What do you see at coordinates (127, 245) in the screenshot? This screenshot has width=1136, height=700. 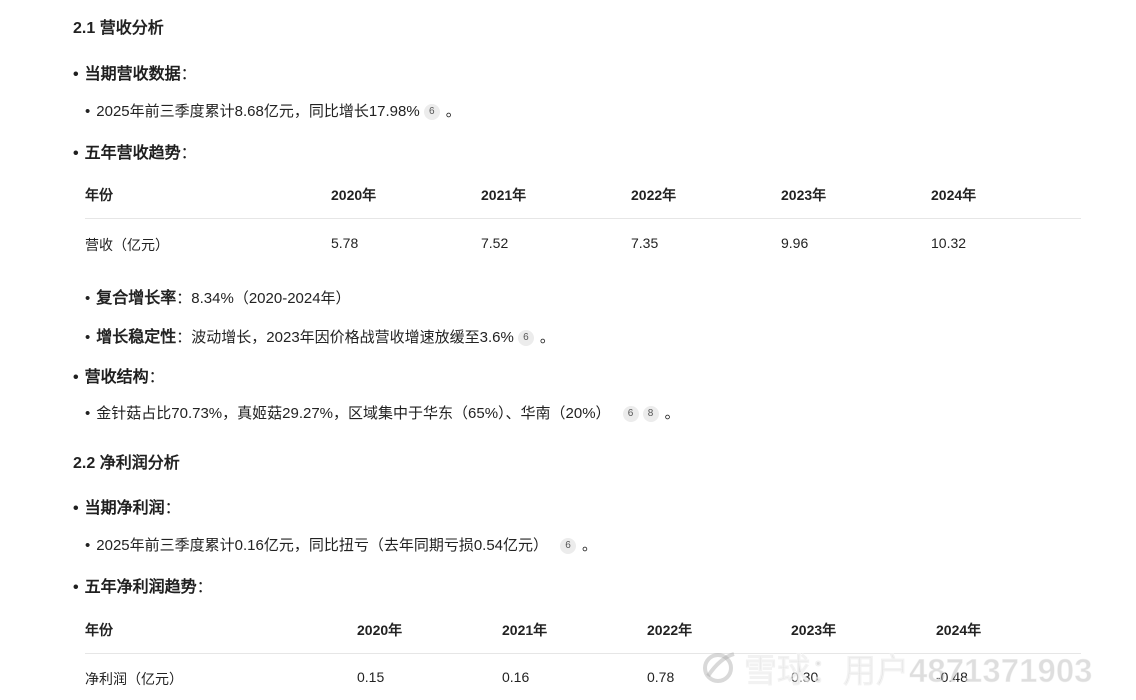 I see `table-cell: 营收（亿元）` at bounding box center [127, 245].